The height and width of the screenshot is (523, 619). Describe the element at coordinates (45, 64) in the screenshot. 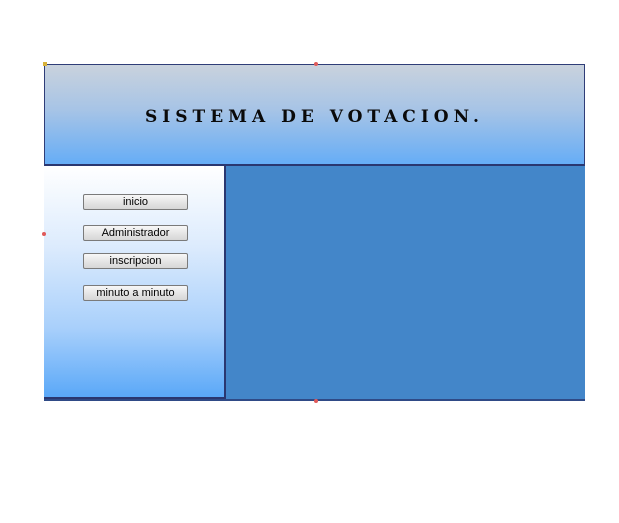

I see `corner-selection-marker` at that location.